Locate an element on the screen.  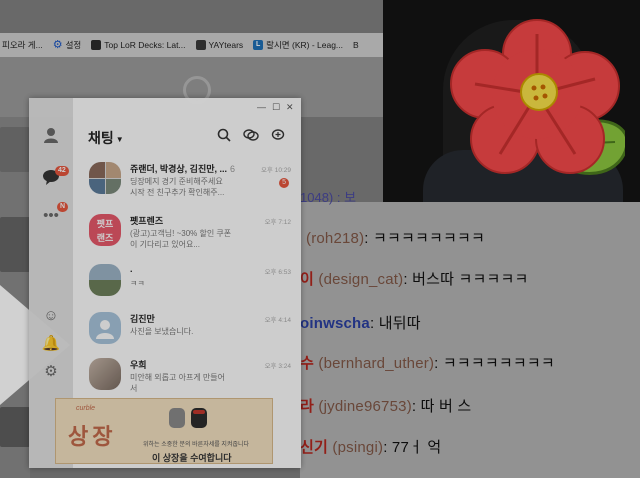
chat-name: 김진만 is located at coordinates (142, 319).